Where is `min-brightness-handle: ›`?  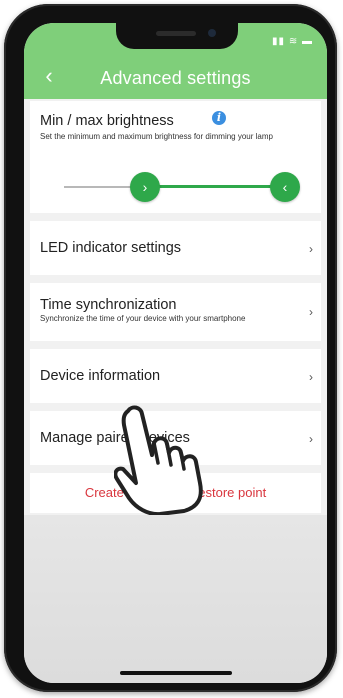 min-brightness-handle: › is located at coordinates (145, 187).